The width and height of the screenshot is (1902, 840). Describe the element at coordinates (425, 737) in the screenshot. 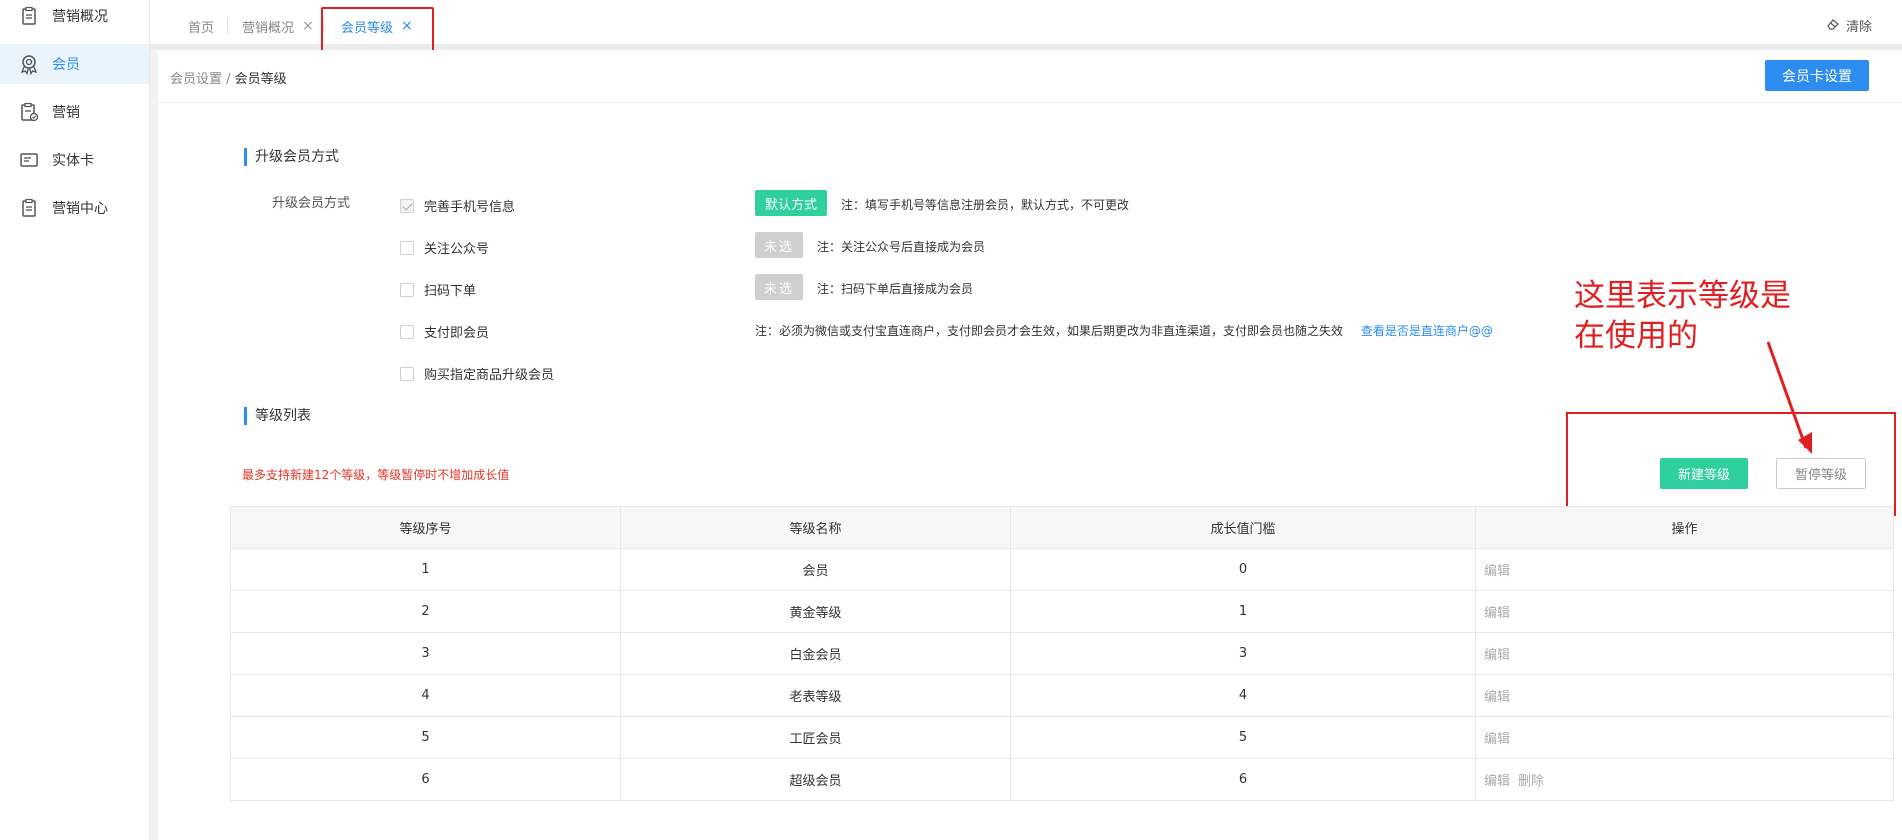

I see `level-no: 5` at that location.